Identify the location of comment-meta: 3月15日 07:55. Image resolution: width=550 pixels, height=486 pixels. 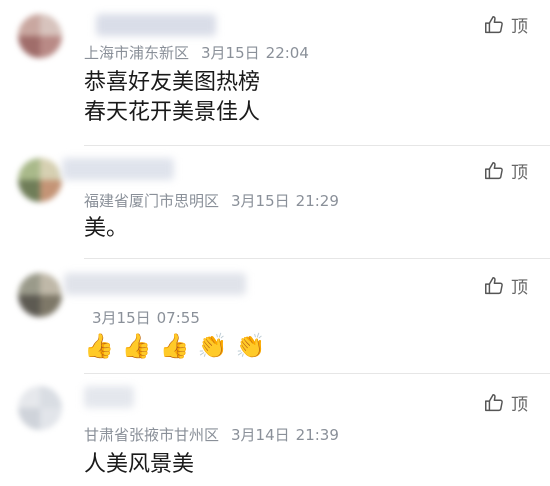
(146, 317).